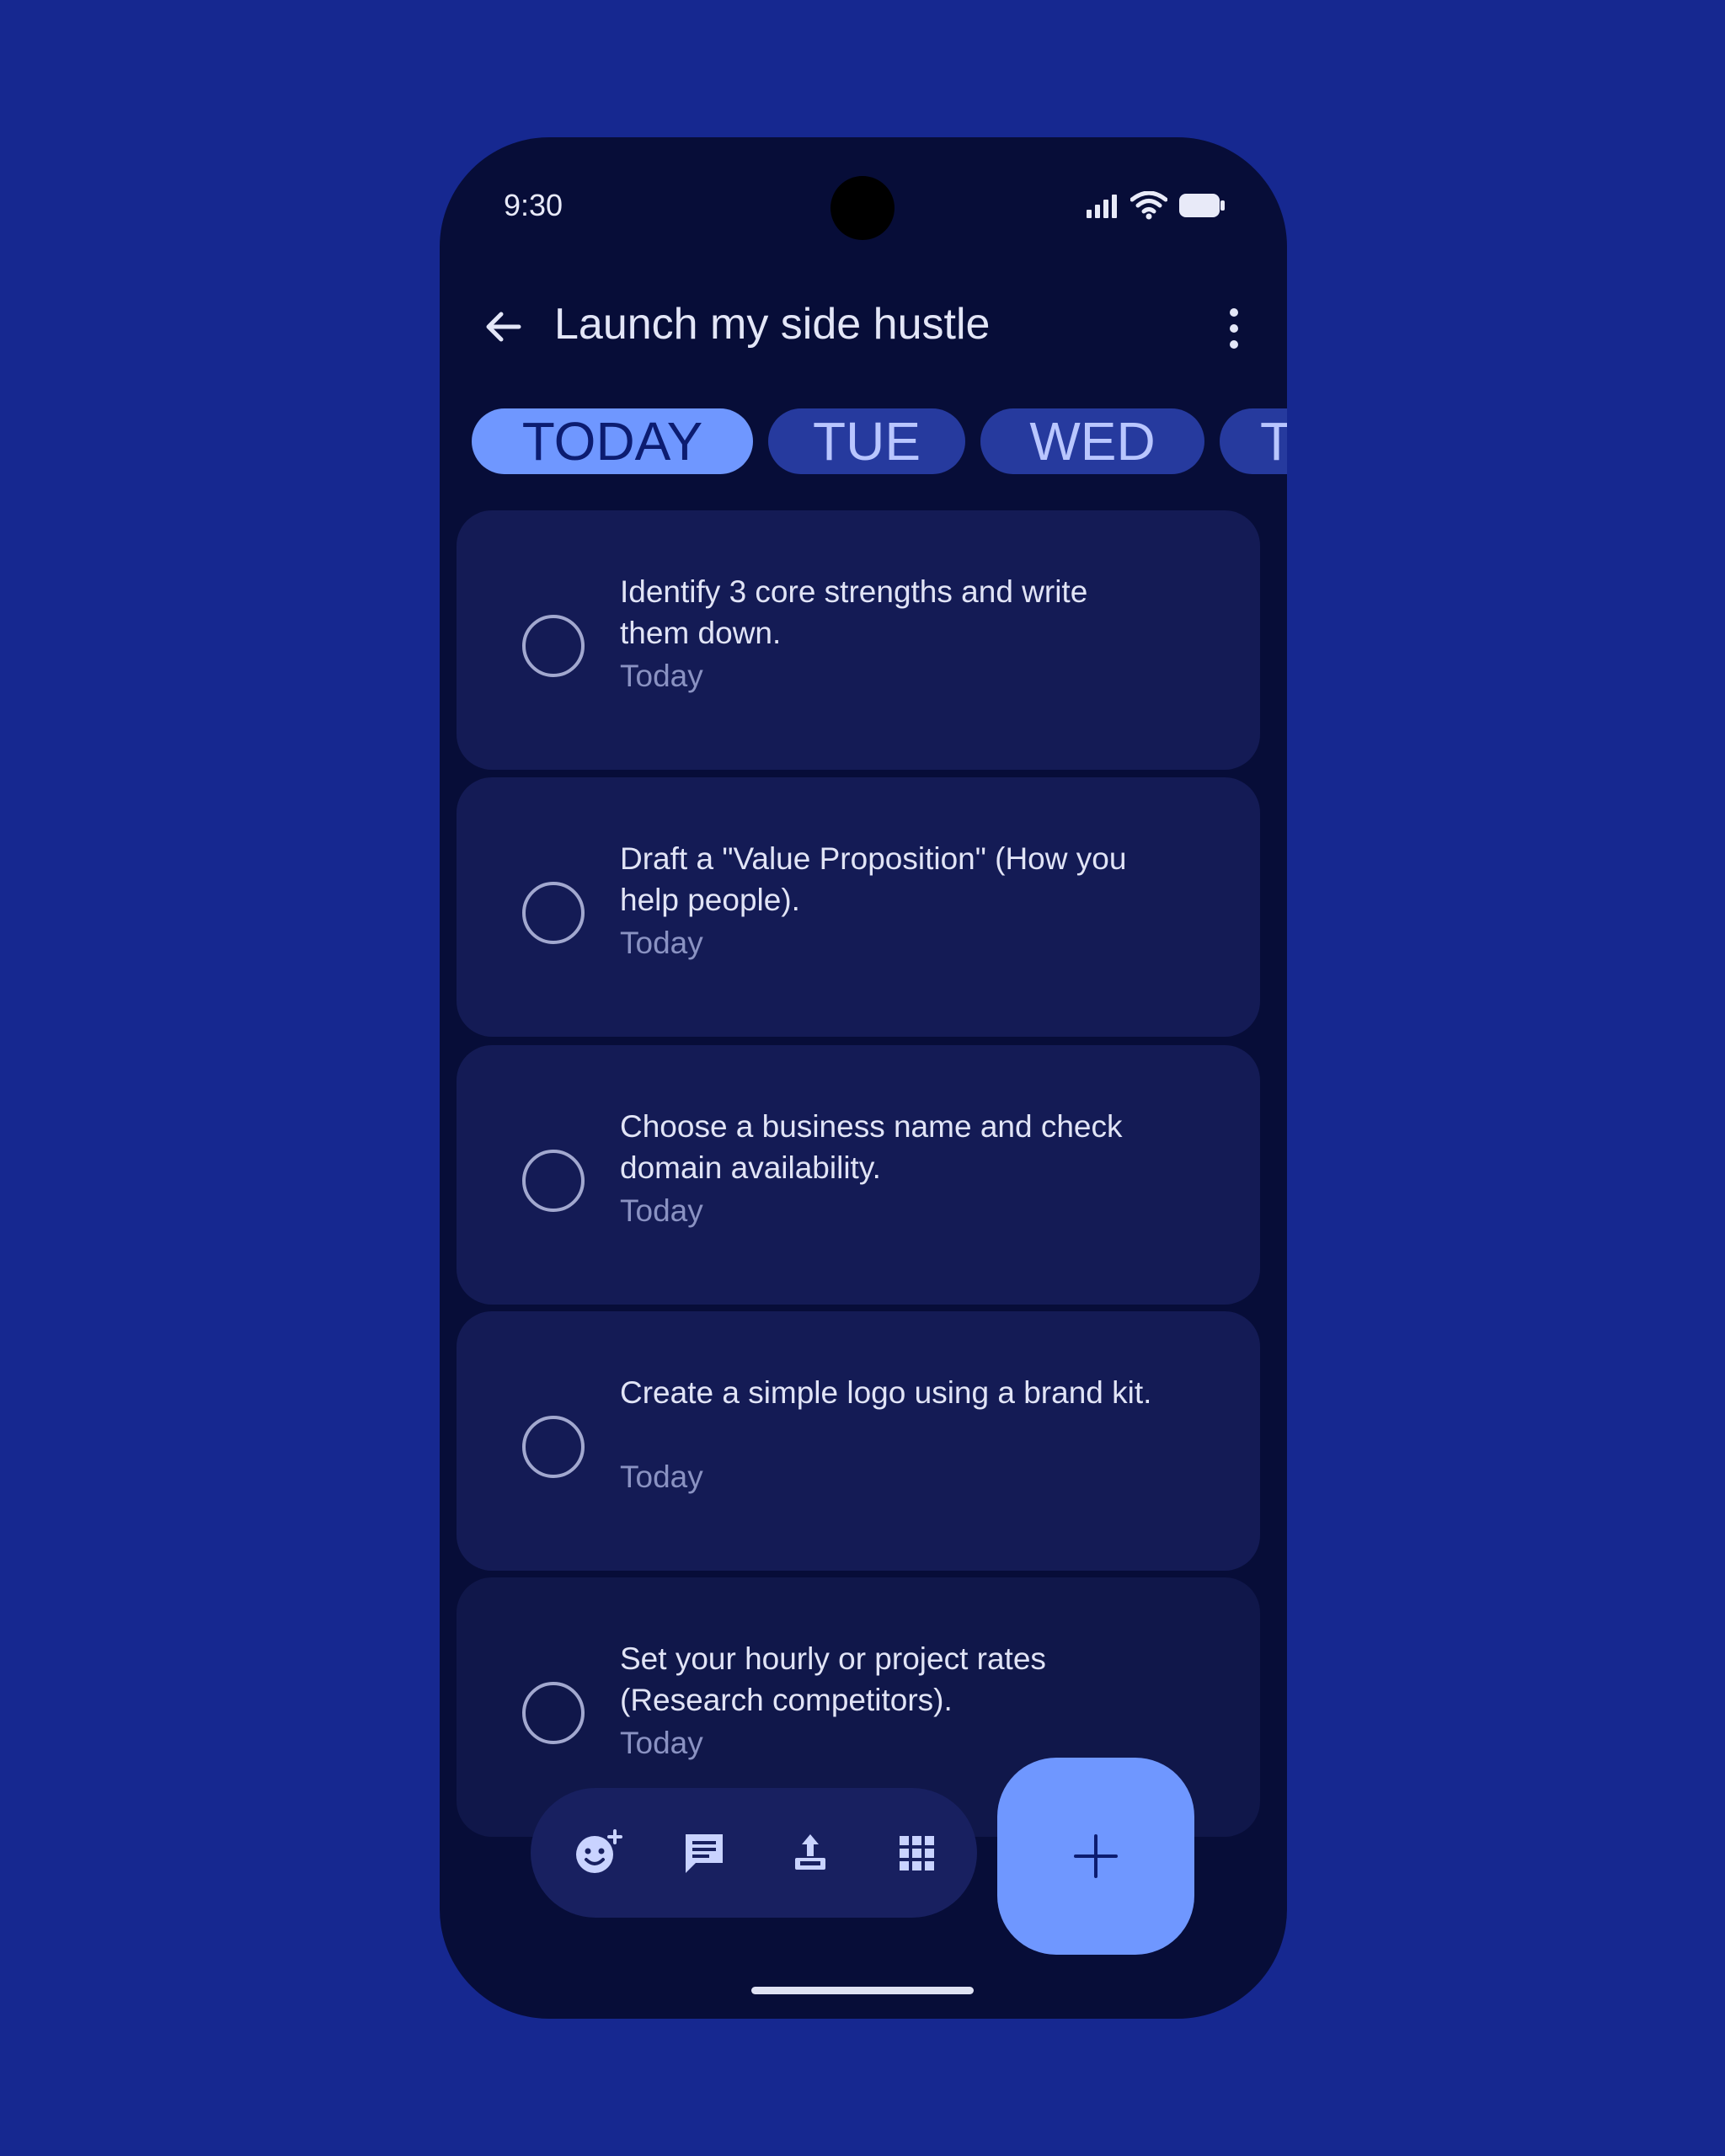 Image resolution: width=1725 pixels, height=2156 pixels. I want to click on upload-button, so click(810, 1853).